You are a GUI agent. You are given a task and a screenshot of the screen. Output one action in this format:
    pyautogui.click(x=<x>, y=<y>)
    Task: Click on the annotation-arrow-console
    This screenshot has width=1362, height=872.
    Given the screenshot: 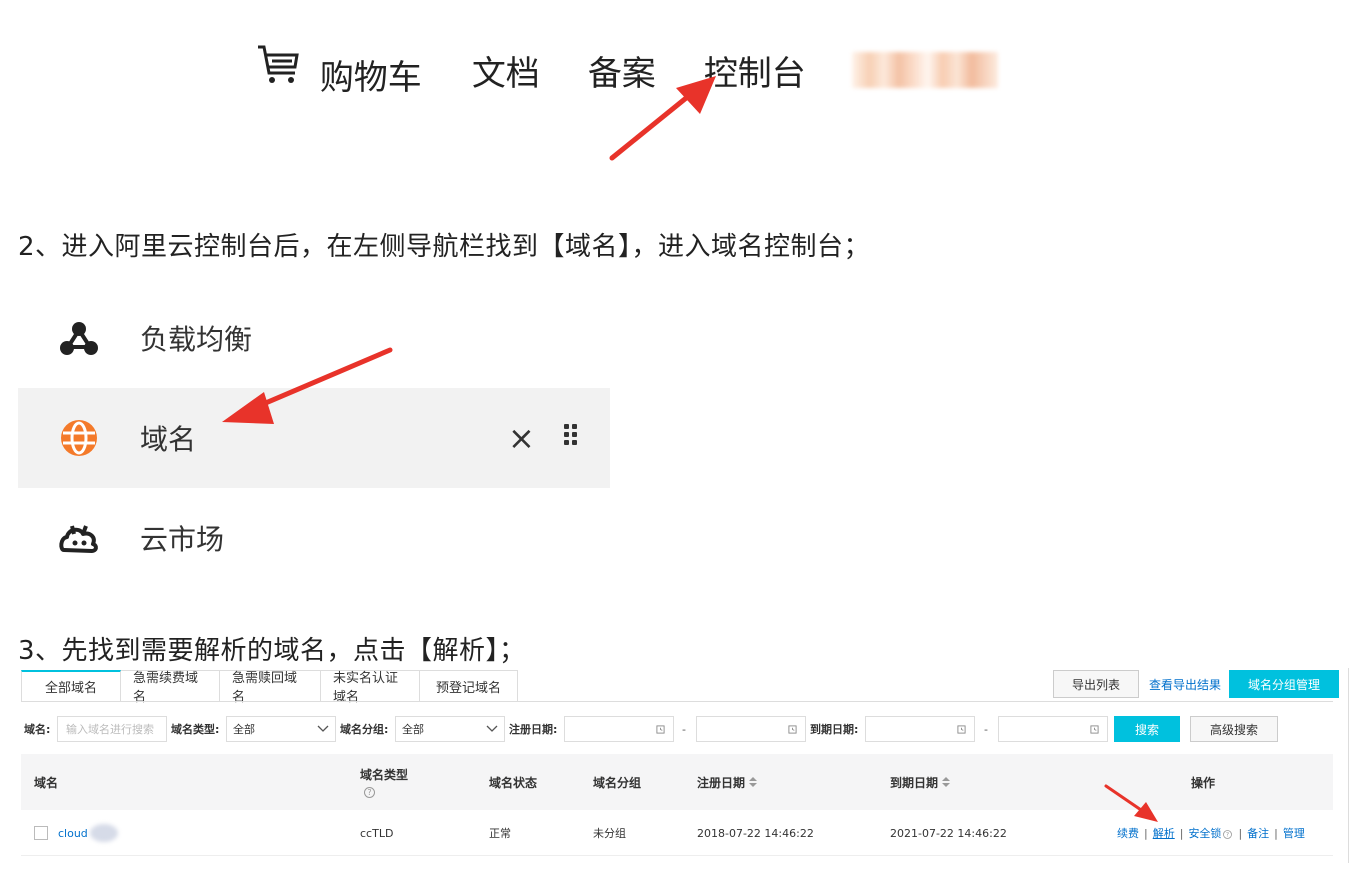 What is the action you would take?
    pyautogui.click(x=662, y=118)
    